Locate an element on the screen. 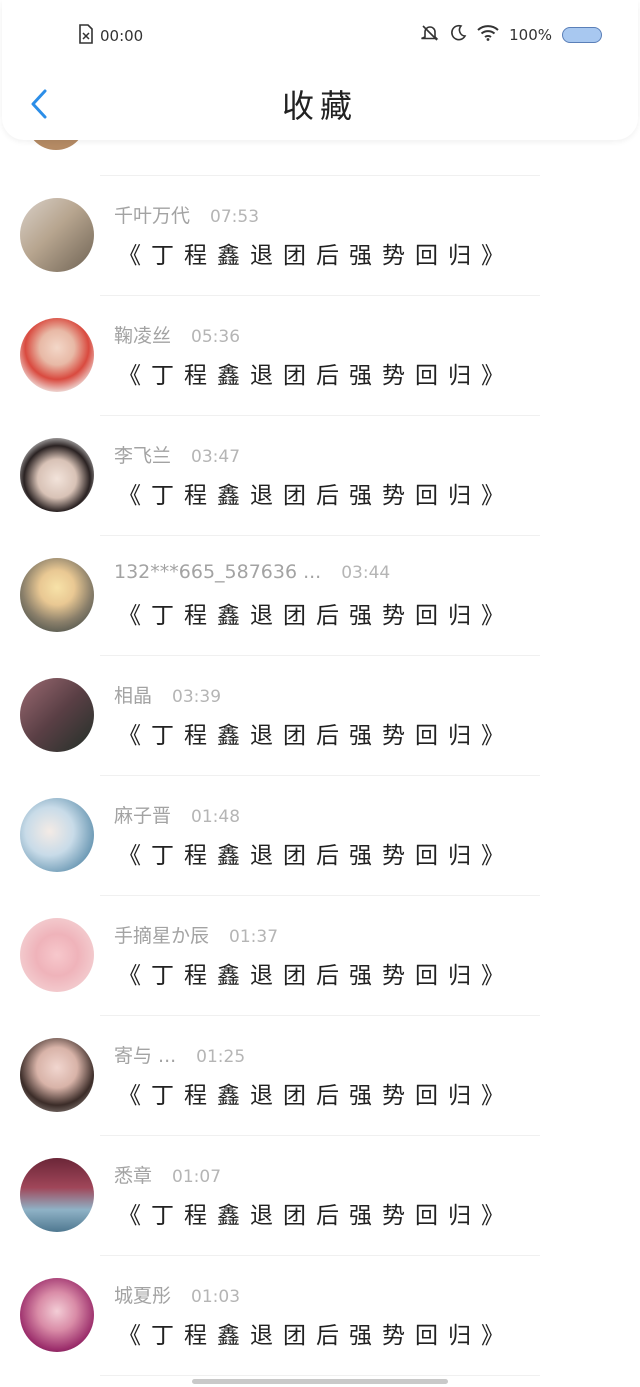 This screenshot has width=640, height=1387. item-meta: 千叶万代 07:53 is located at coordinates (186, 214).